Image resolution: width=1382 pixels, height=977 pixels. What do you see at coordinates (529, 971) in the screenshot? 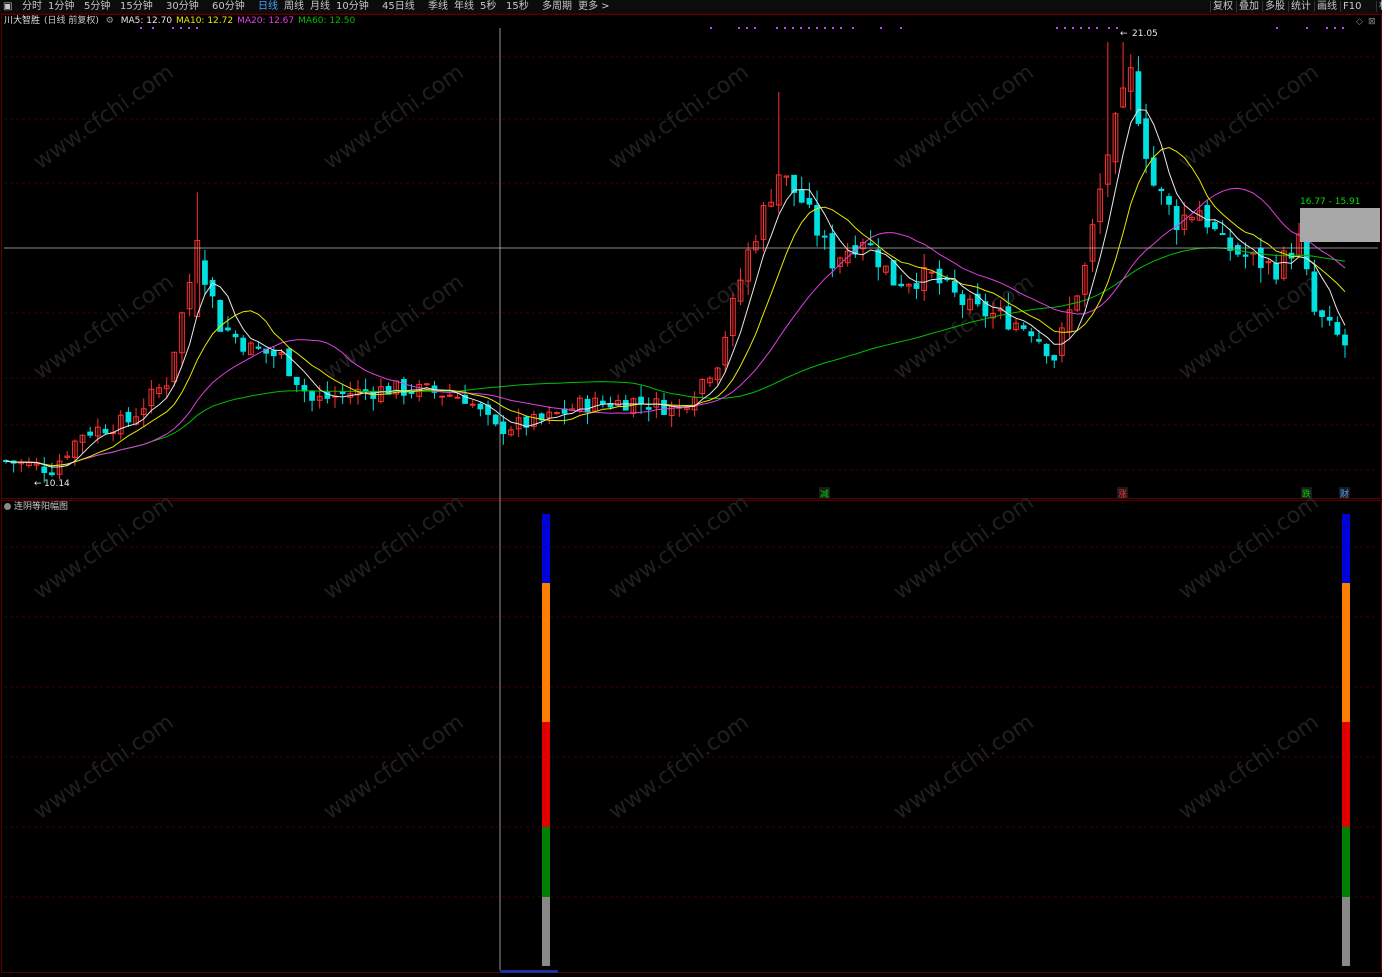
I see `indicator-baseline-marker` at bounding box center [529, 971].